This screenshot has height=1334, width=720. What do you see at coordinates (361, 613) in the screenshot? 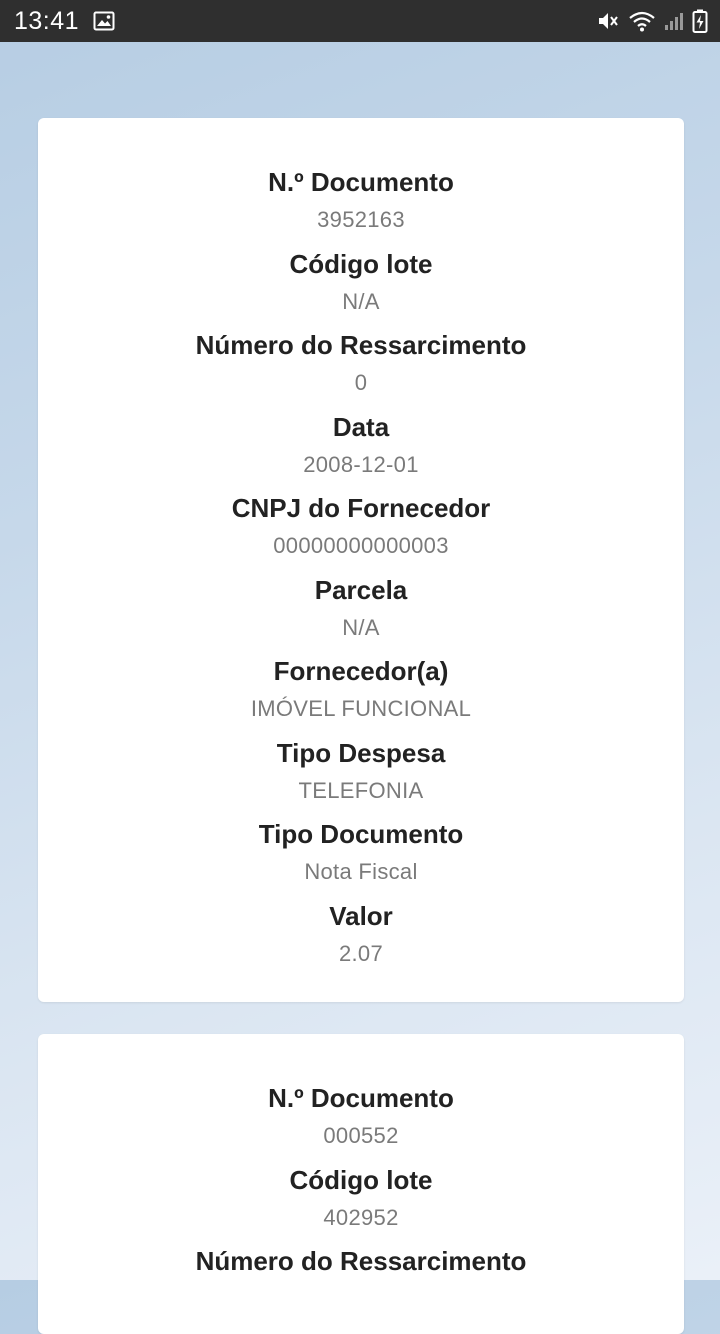
I see `field-installment: Parcela N/A` at bounding box center [361, 613].